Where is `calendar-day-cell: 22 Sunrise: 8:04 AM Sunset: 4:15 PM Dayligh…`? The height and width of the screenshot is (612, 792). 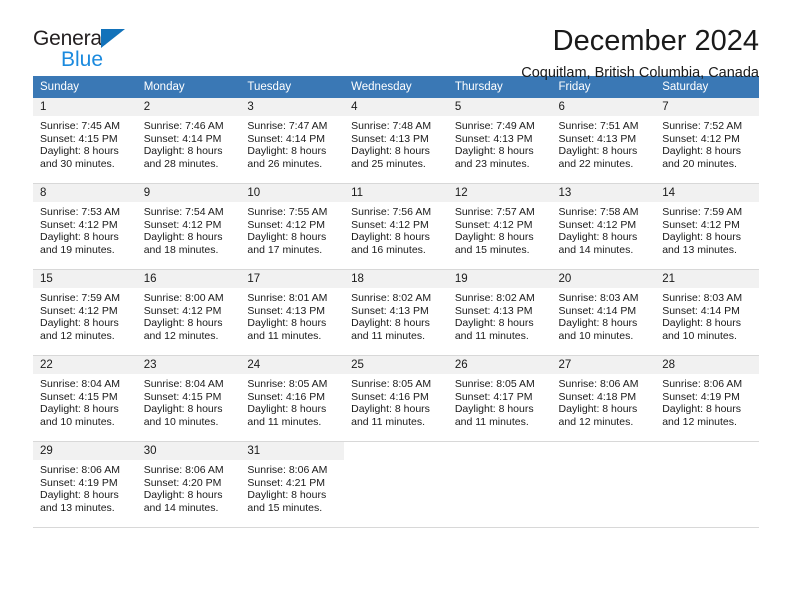
calendar-day-cell: 22 Sunrise: 8:04 AM Sunset: 4:15 PM Dayligh… is located at coordinates (85, 398).